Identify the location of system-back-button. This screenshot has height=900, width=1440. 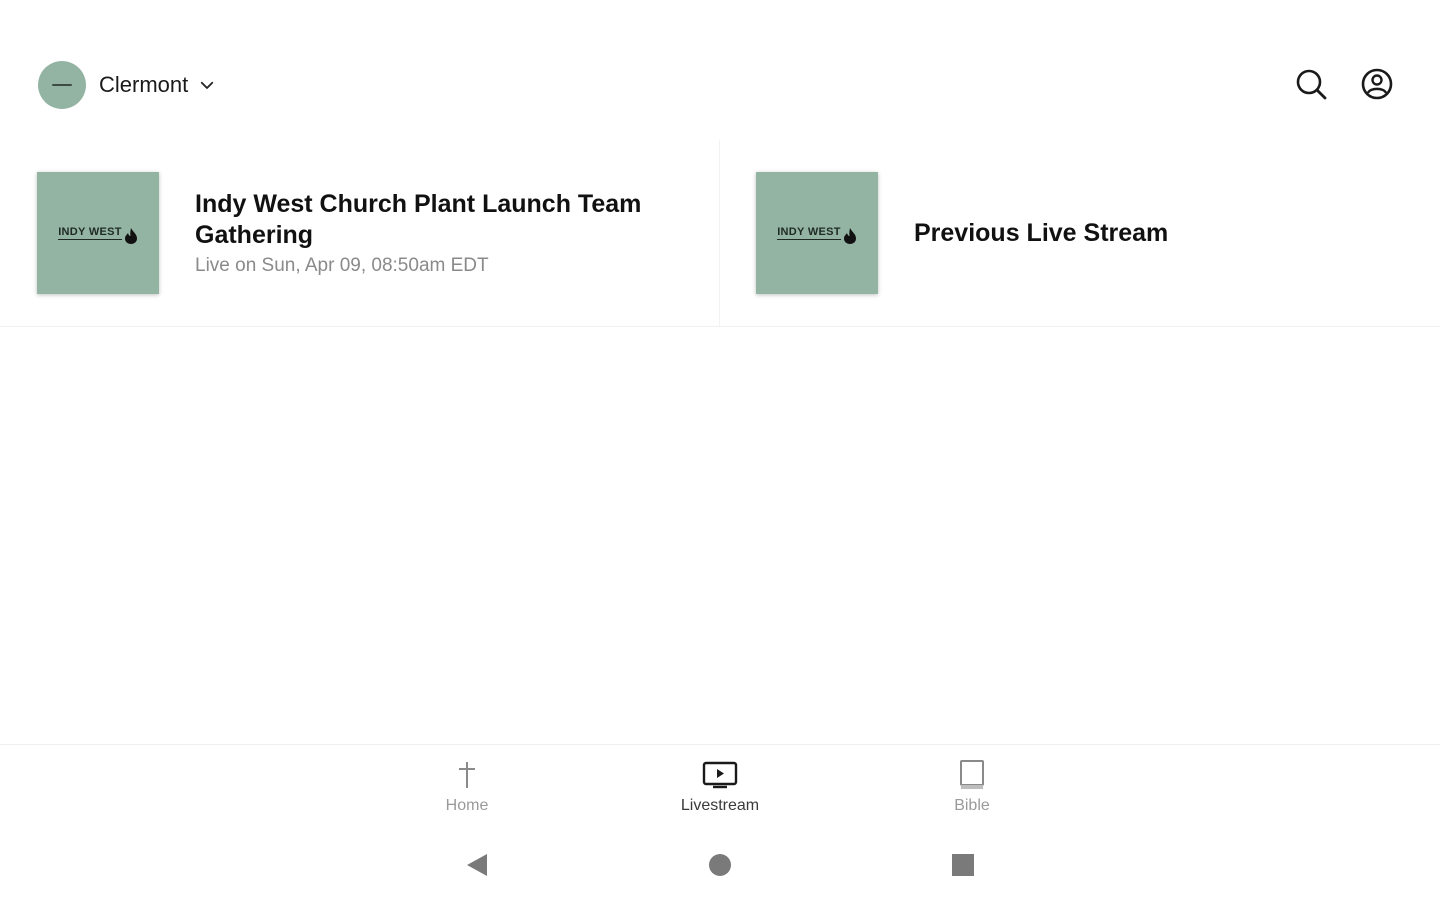
(477, 865).